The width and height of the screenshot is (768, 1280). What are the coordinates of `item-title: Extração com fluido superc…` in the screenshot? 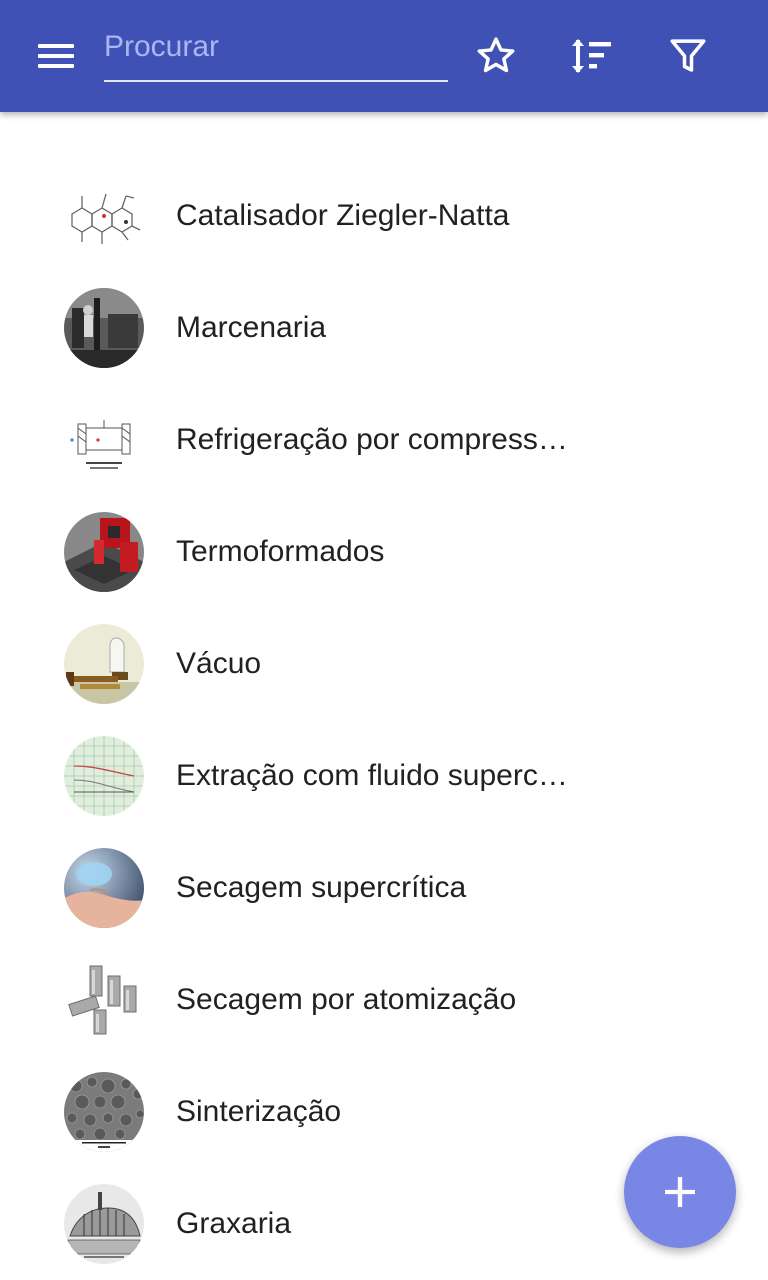 It's located at (372, 775).